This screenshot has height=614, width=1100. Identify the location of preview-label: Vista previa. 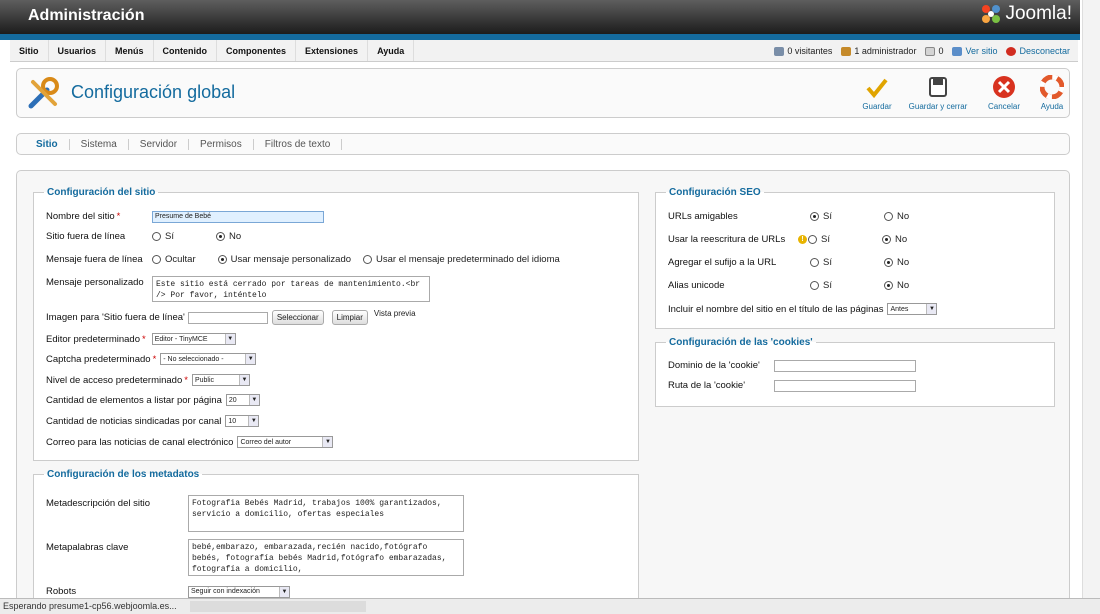
(394, 313).